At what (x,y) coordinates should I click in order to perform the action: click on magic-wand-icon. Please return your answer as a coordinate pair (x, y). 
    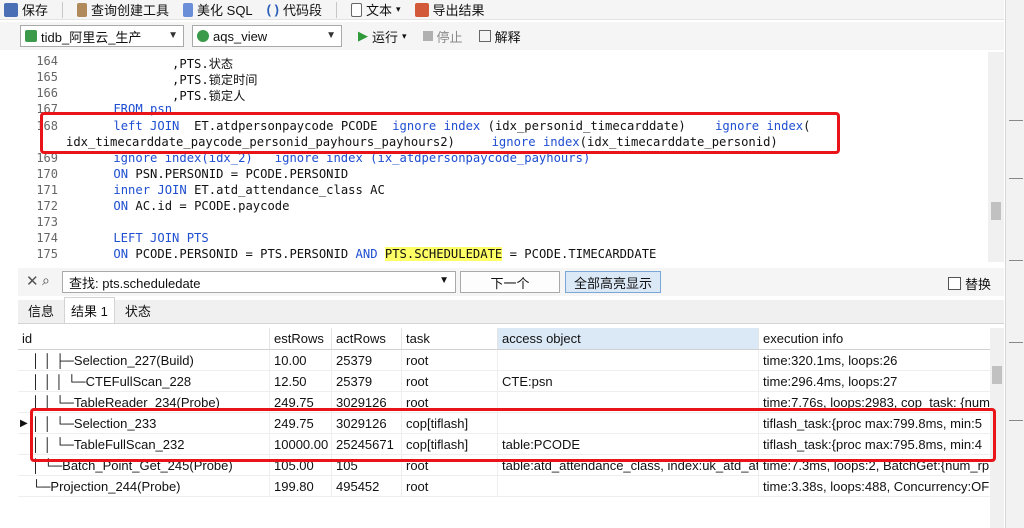
    Looking at the image, I should click on (188, 9).